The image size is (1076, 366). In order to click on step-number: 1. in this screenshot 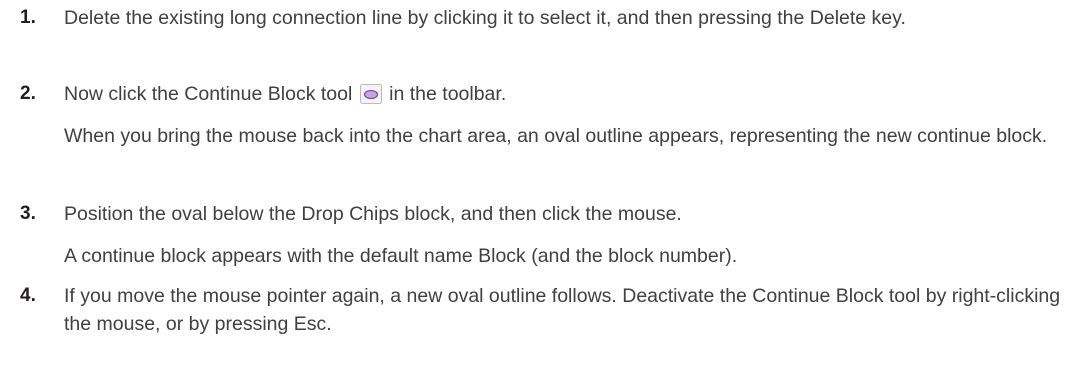, I will do `click(28, 17)`.